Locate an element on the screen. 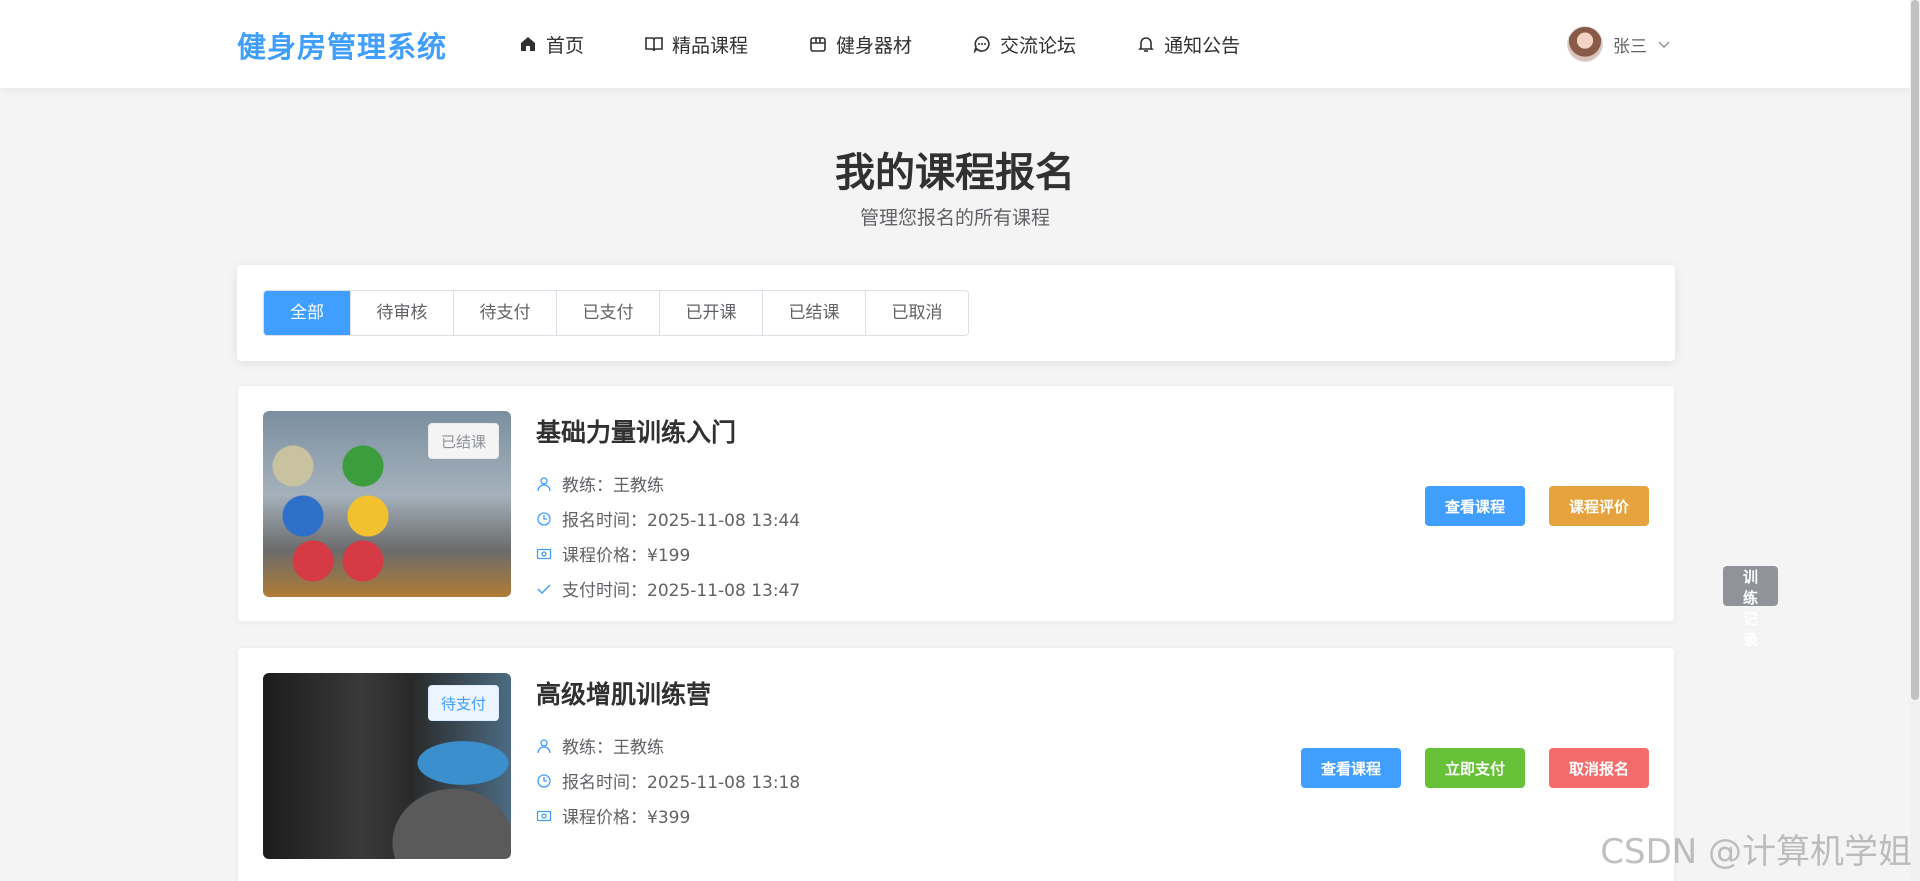 This screenshot has width=1920, height=881. price-row: 课程价格：¥199 is located at coordinates (668, 553).